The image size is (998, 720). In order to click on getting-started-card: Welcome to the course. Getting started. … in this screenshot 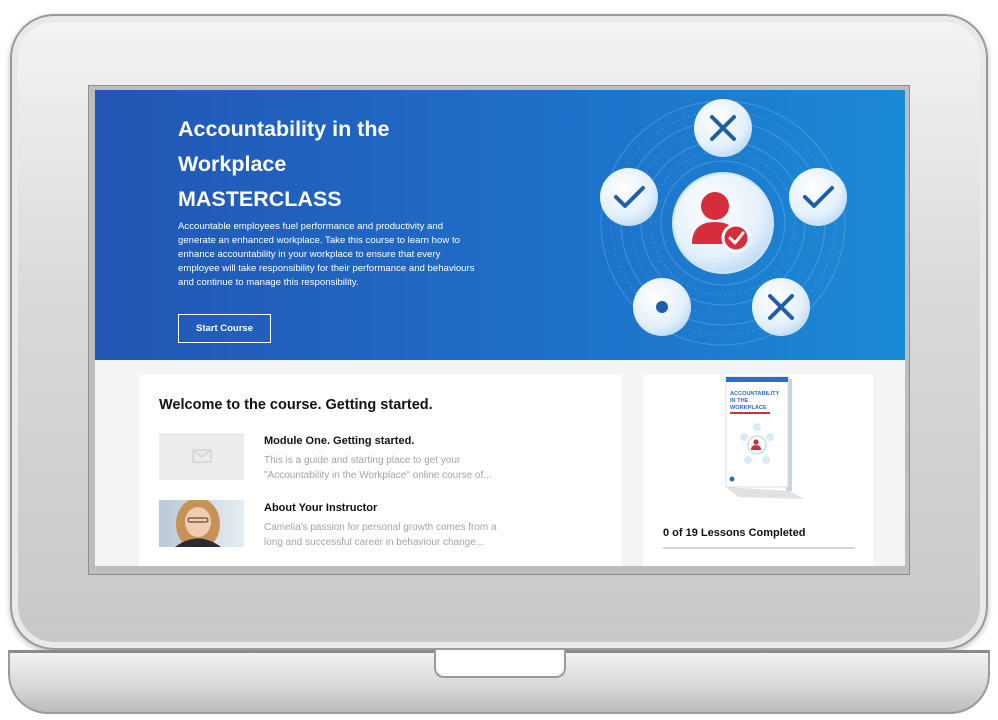, I will do `click(380, 470)`.